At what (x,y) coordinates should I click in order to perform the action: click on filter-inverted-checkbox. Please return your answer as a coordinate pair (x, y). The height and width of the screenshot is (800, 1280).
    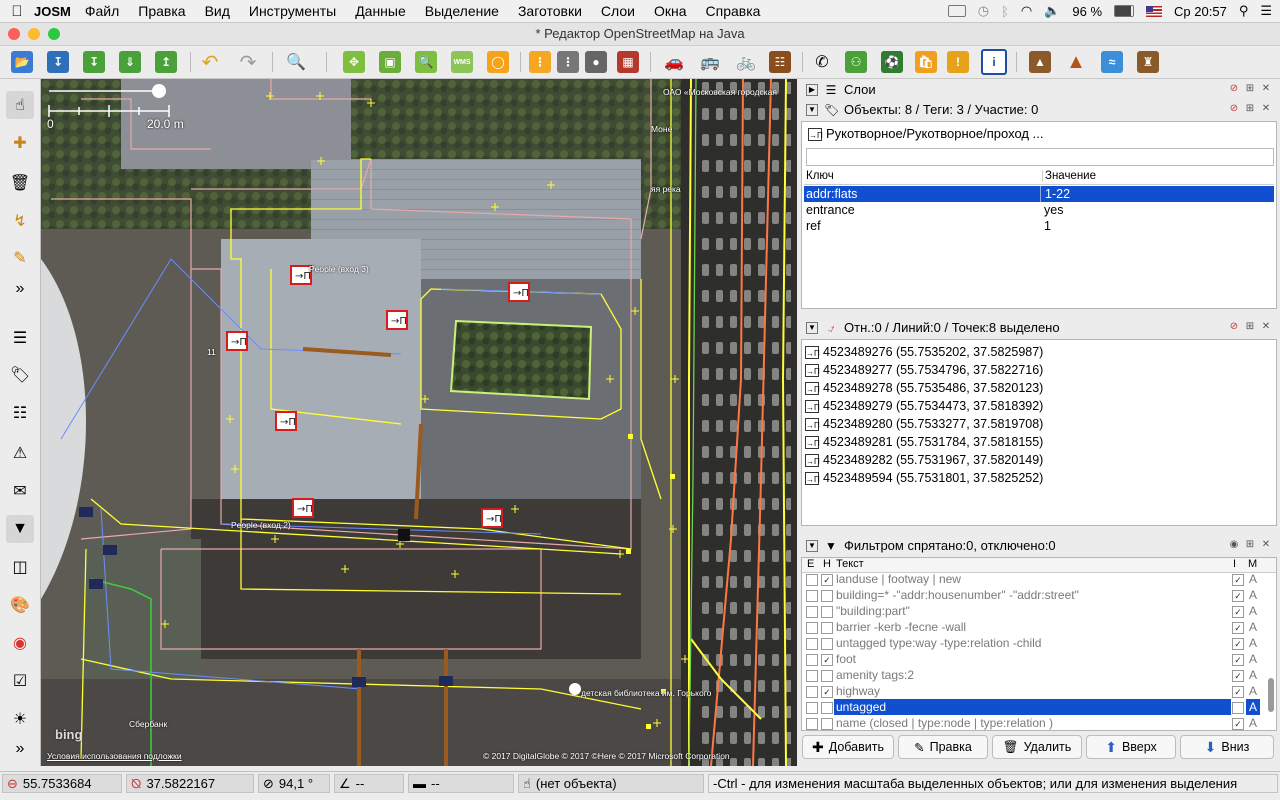
    Looking at the image, I should click on (1238, 708).